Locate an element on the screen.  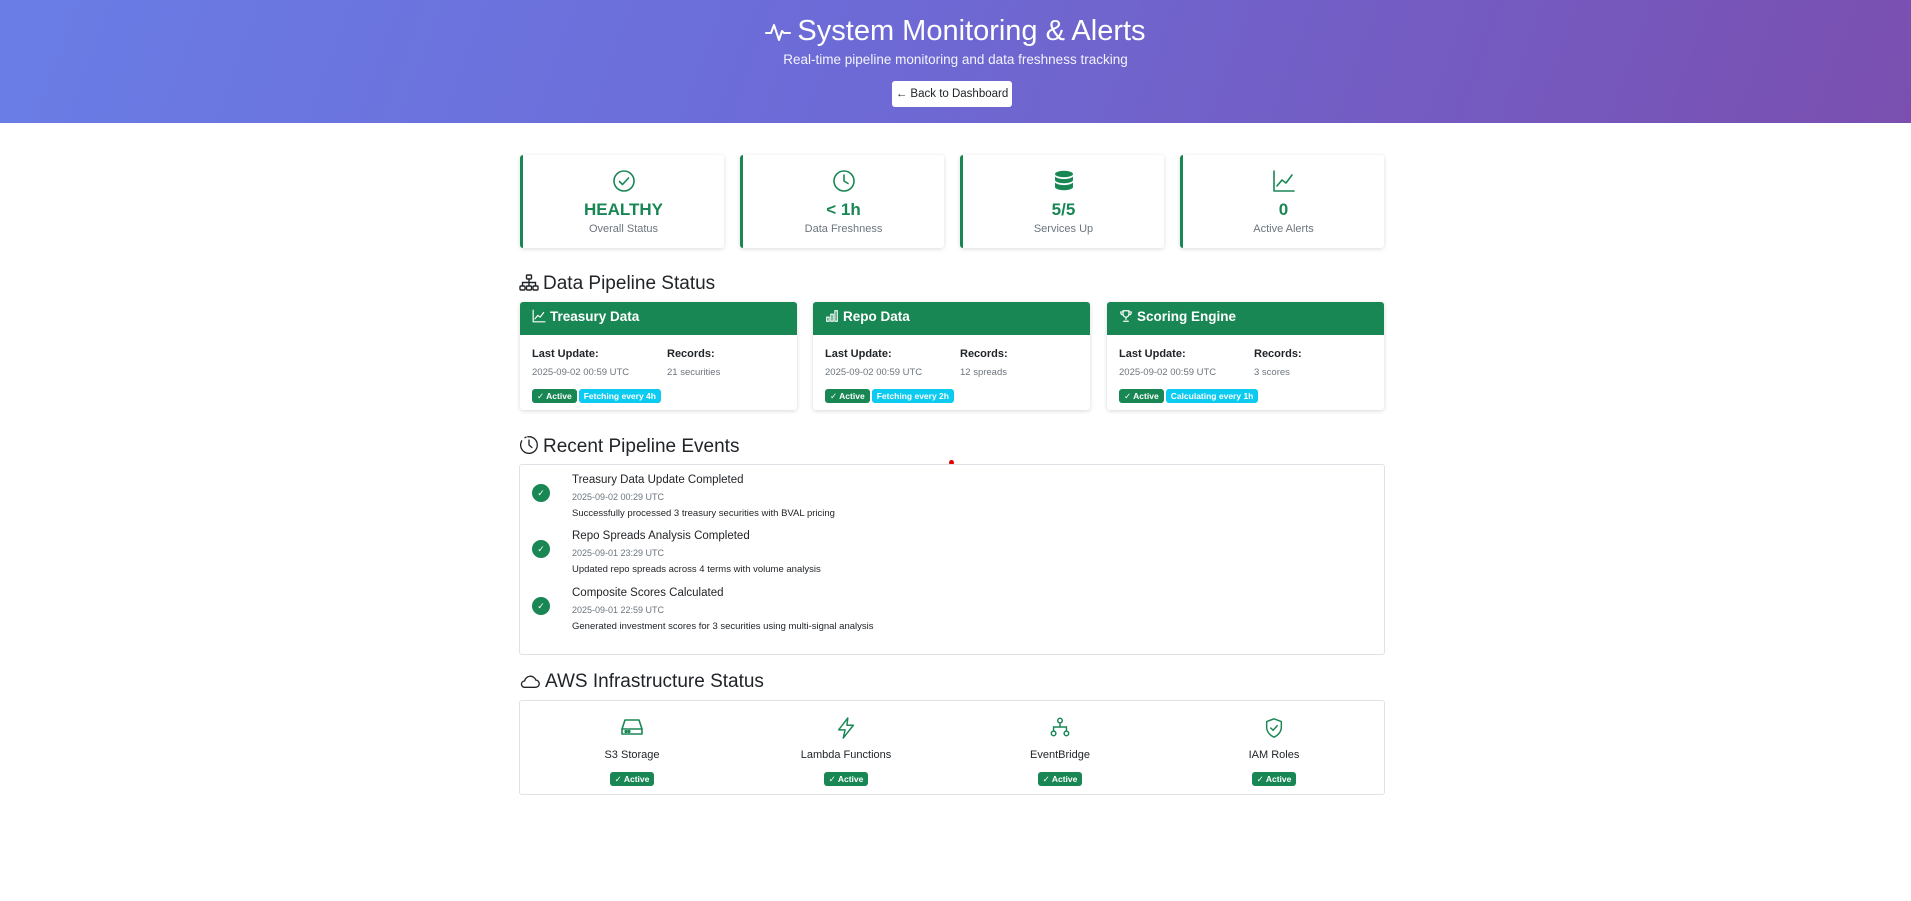
pipeline-section-title: Data Pipeline Status is located at coordinates (617, 284).